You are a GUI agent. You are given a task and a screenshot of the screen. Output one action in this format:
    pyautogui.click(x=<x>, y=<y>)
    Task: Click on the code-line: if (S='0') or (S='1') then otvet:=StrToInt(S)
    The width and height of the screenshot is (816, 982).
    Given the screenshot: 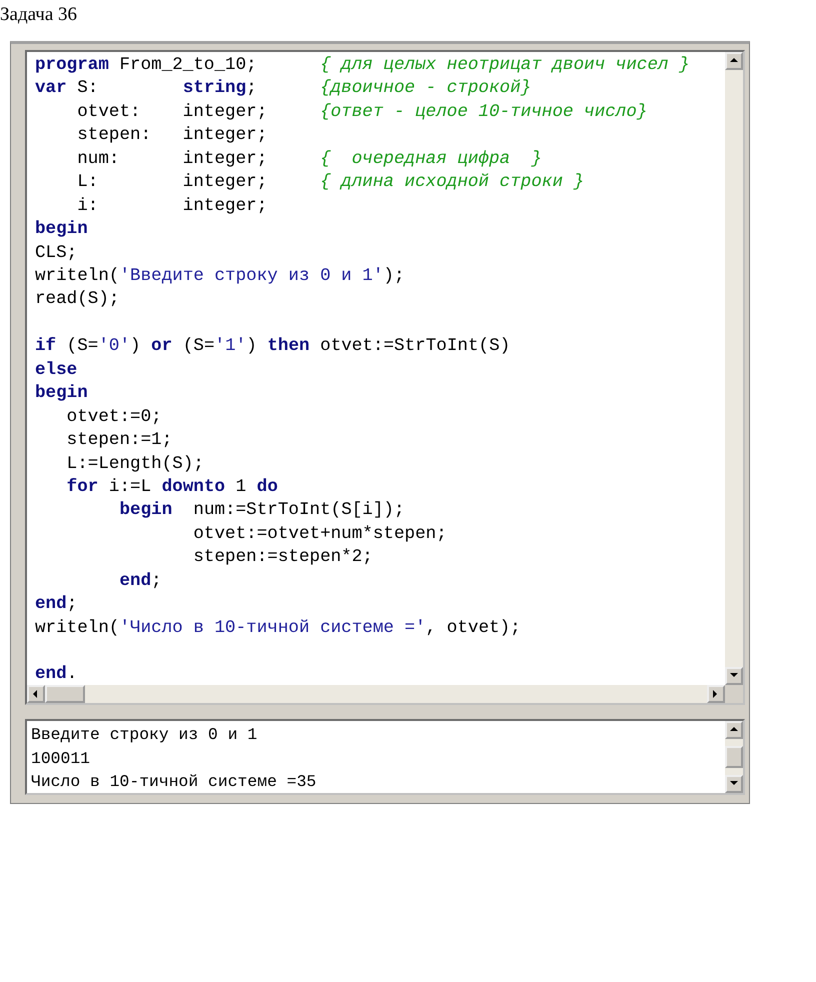 What is the action you would take?
    pyautogui.click(x=272, y=346)
    